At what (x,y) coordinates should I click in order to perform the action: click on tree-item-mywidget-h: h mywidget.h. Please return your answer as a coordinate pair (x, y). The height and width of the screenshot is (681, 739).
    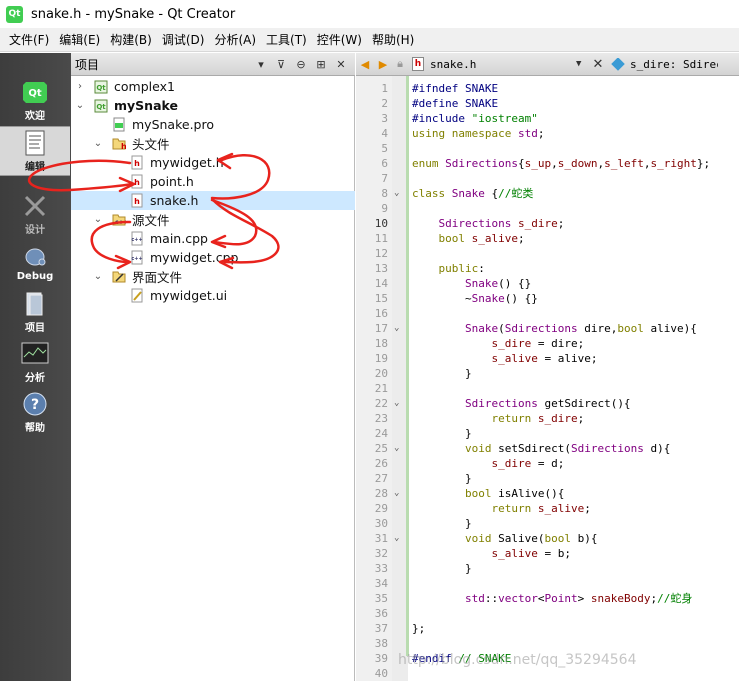
    Looking at the image, I should click on (213, 162).